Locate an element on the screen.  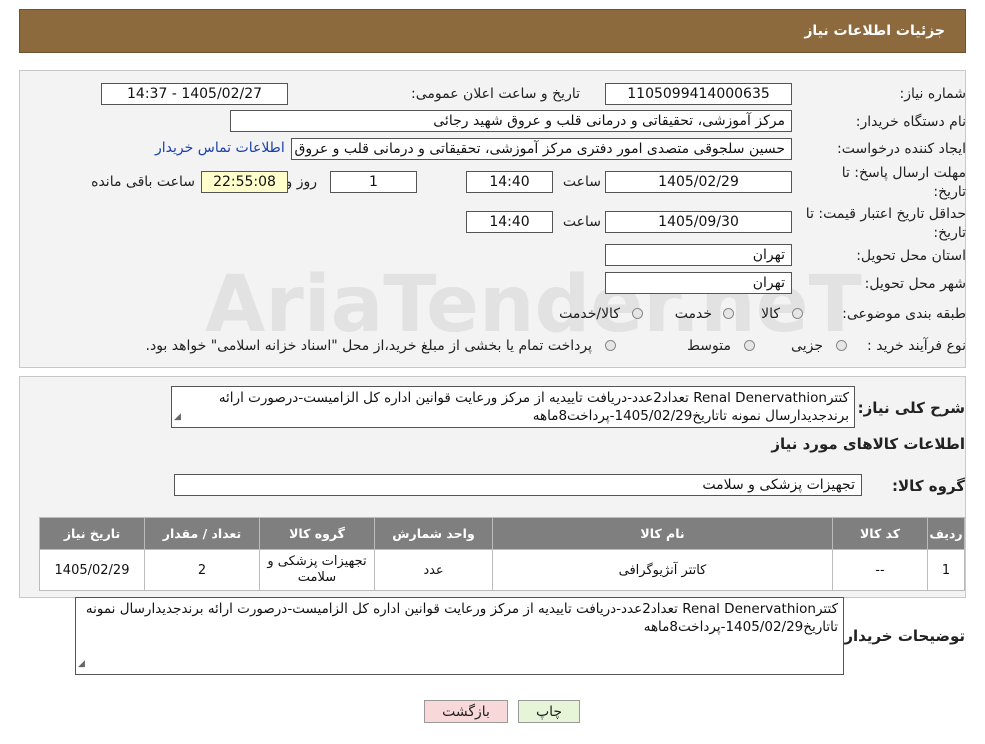
cell-unit: عدد is located at coordinates (433, 570).